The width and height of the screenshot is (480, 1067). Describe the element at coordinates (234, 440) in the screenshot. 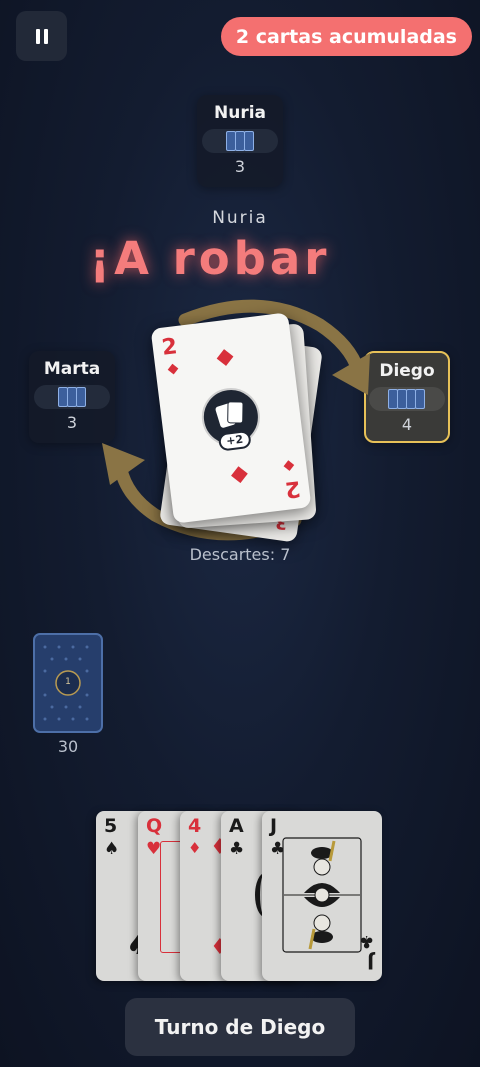

I see `effect-label: +2` at that location.